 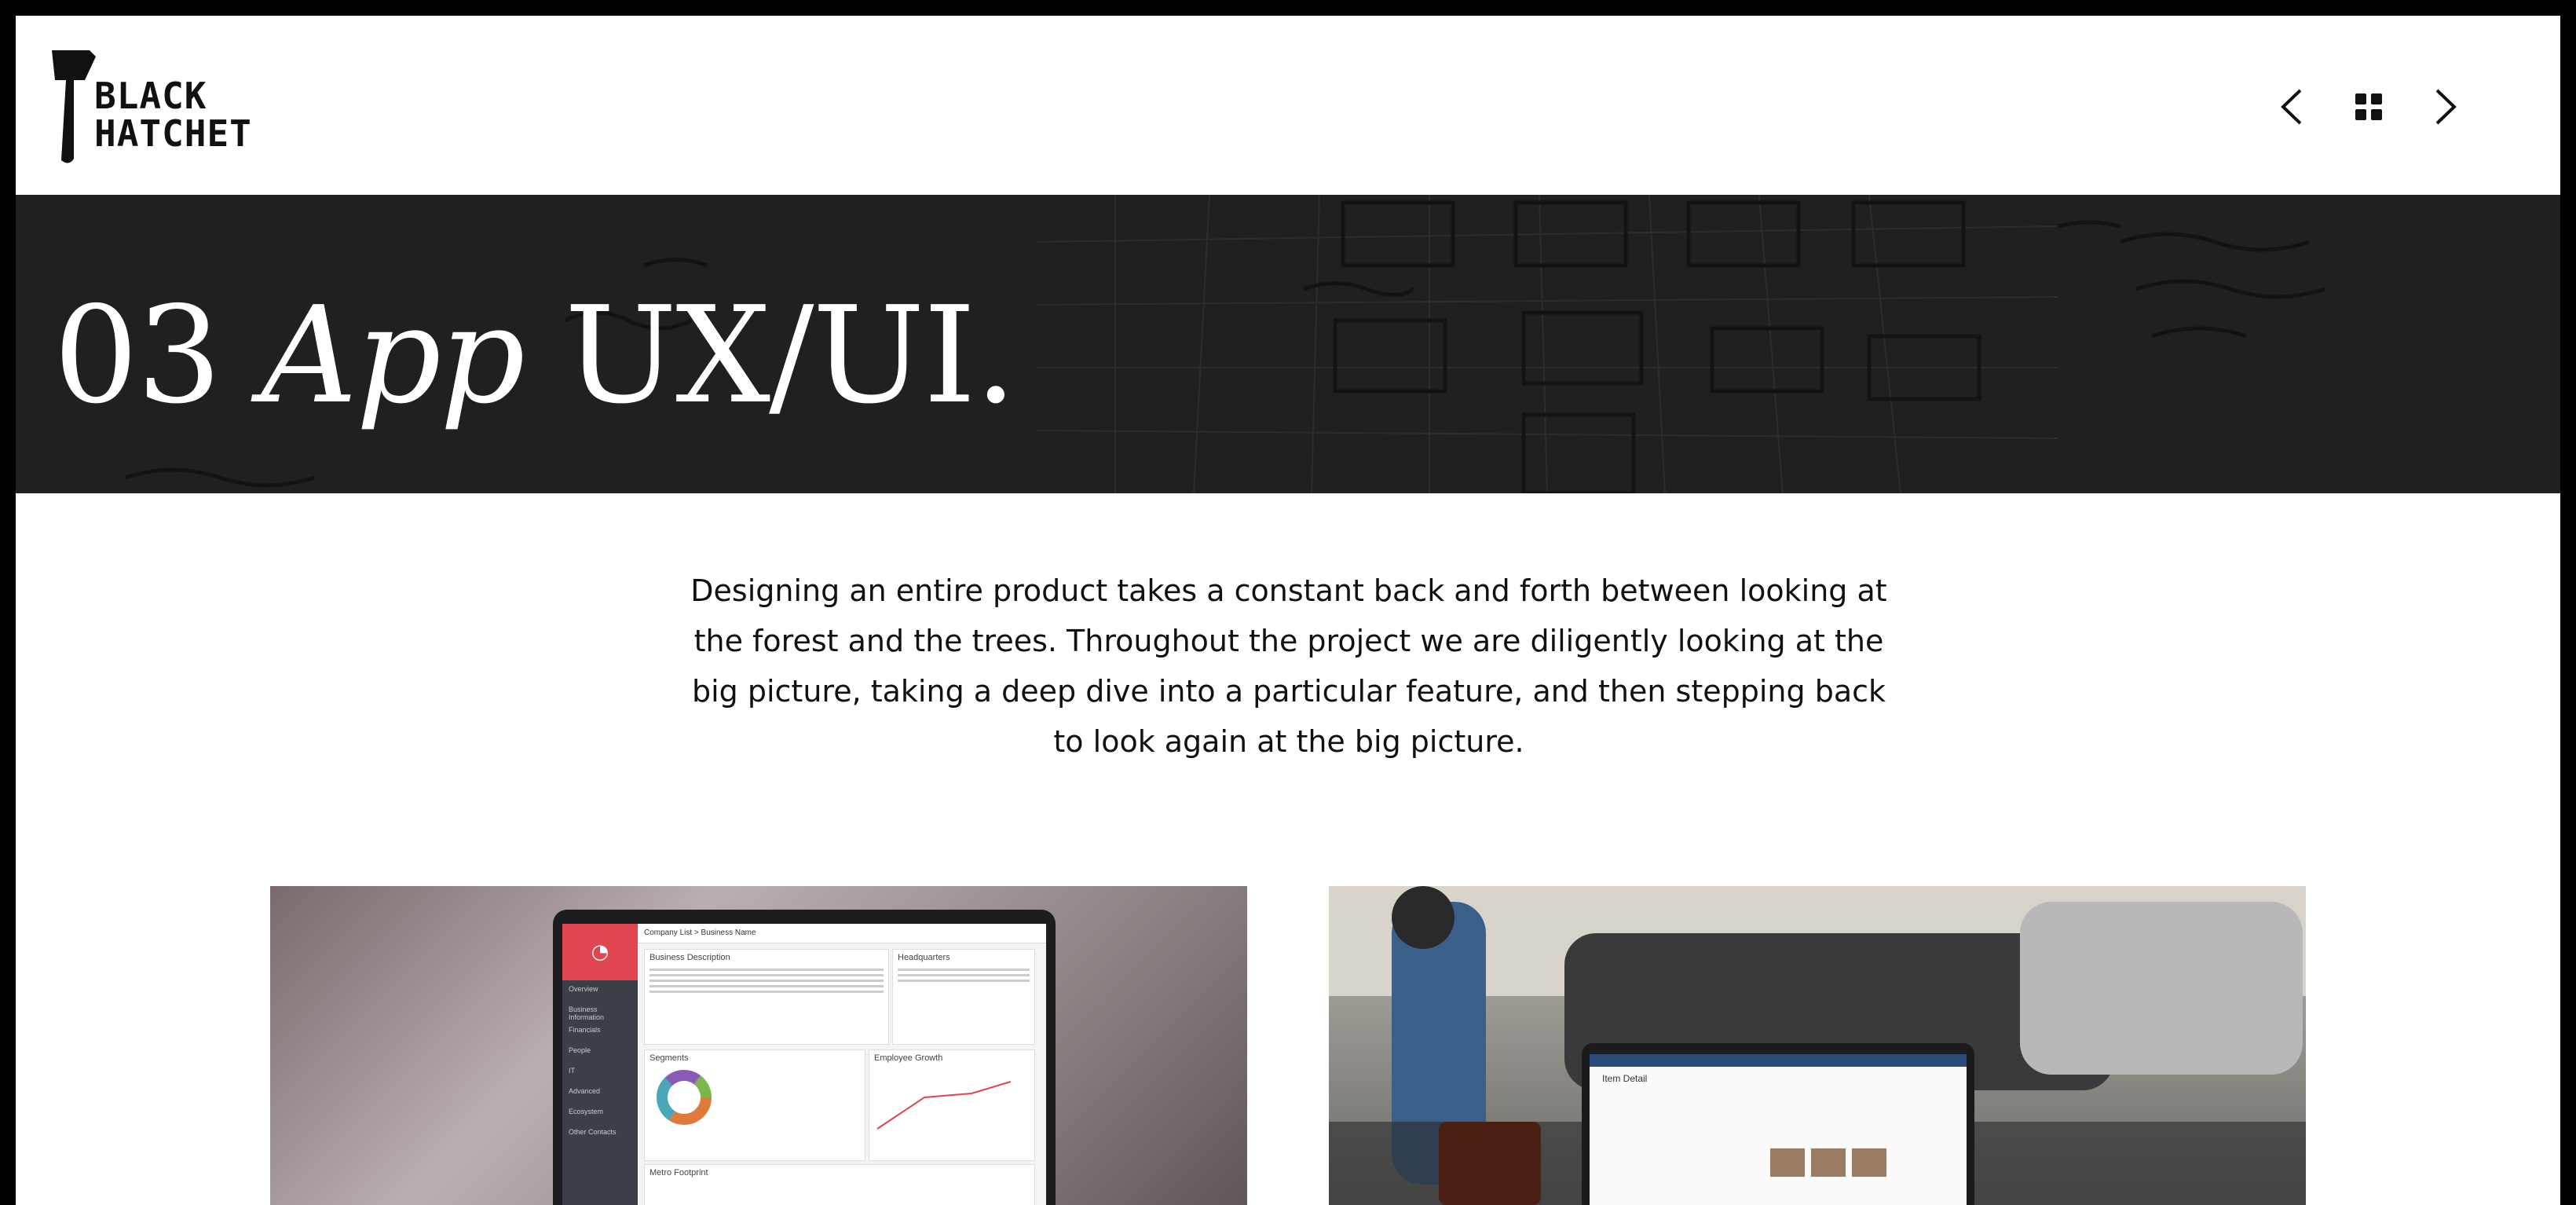 I want to click on brand-line-2: HATCHET, so click(x=173, y=133).